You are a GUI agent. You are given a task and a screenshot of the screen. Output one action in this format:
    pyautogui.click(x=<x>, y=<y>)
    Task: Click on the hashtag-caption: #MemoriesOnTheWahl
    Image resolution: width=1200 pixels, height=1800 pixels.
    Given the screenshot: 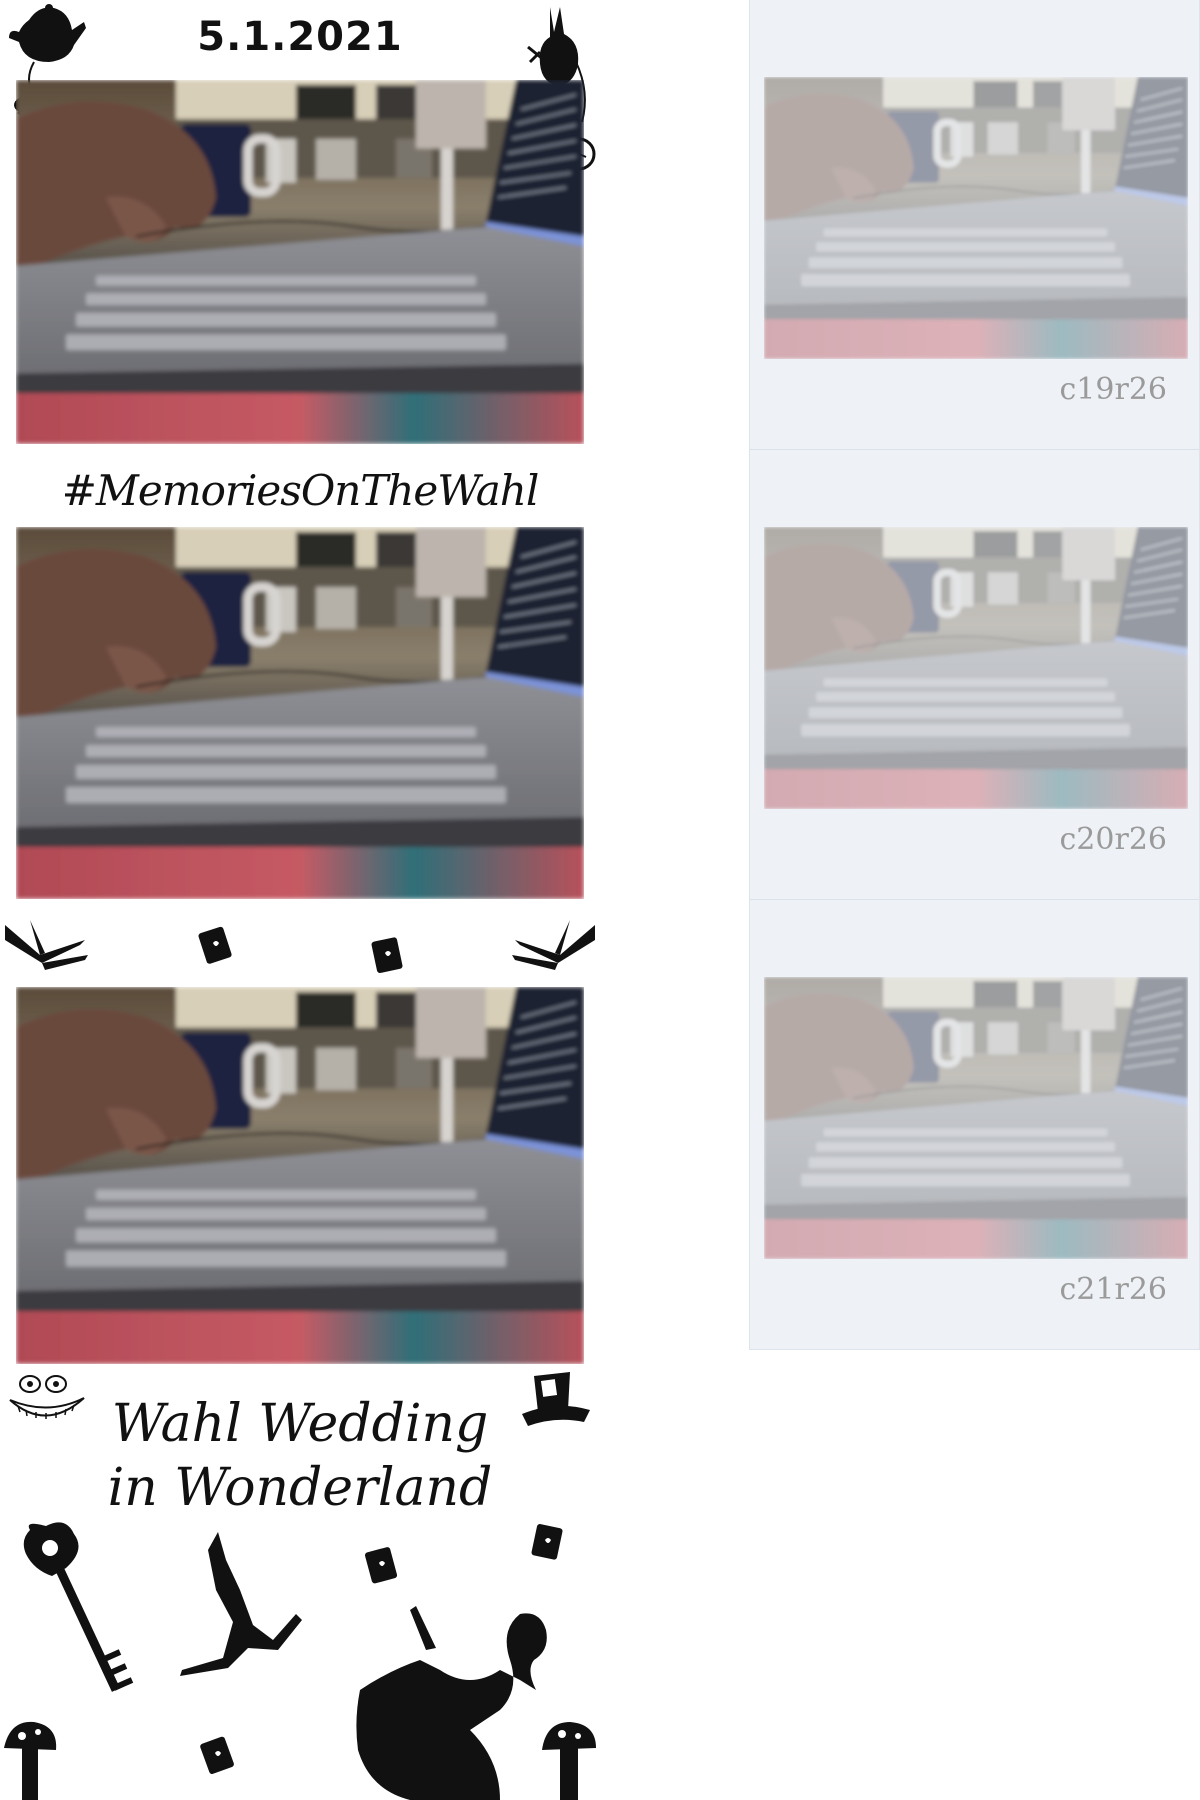 What is the action you would take?
    pyautogui.click(x=300, y=490)
    